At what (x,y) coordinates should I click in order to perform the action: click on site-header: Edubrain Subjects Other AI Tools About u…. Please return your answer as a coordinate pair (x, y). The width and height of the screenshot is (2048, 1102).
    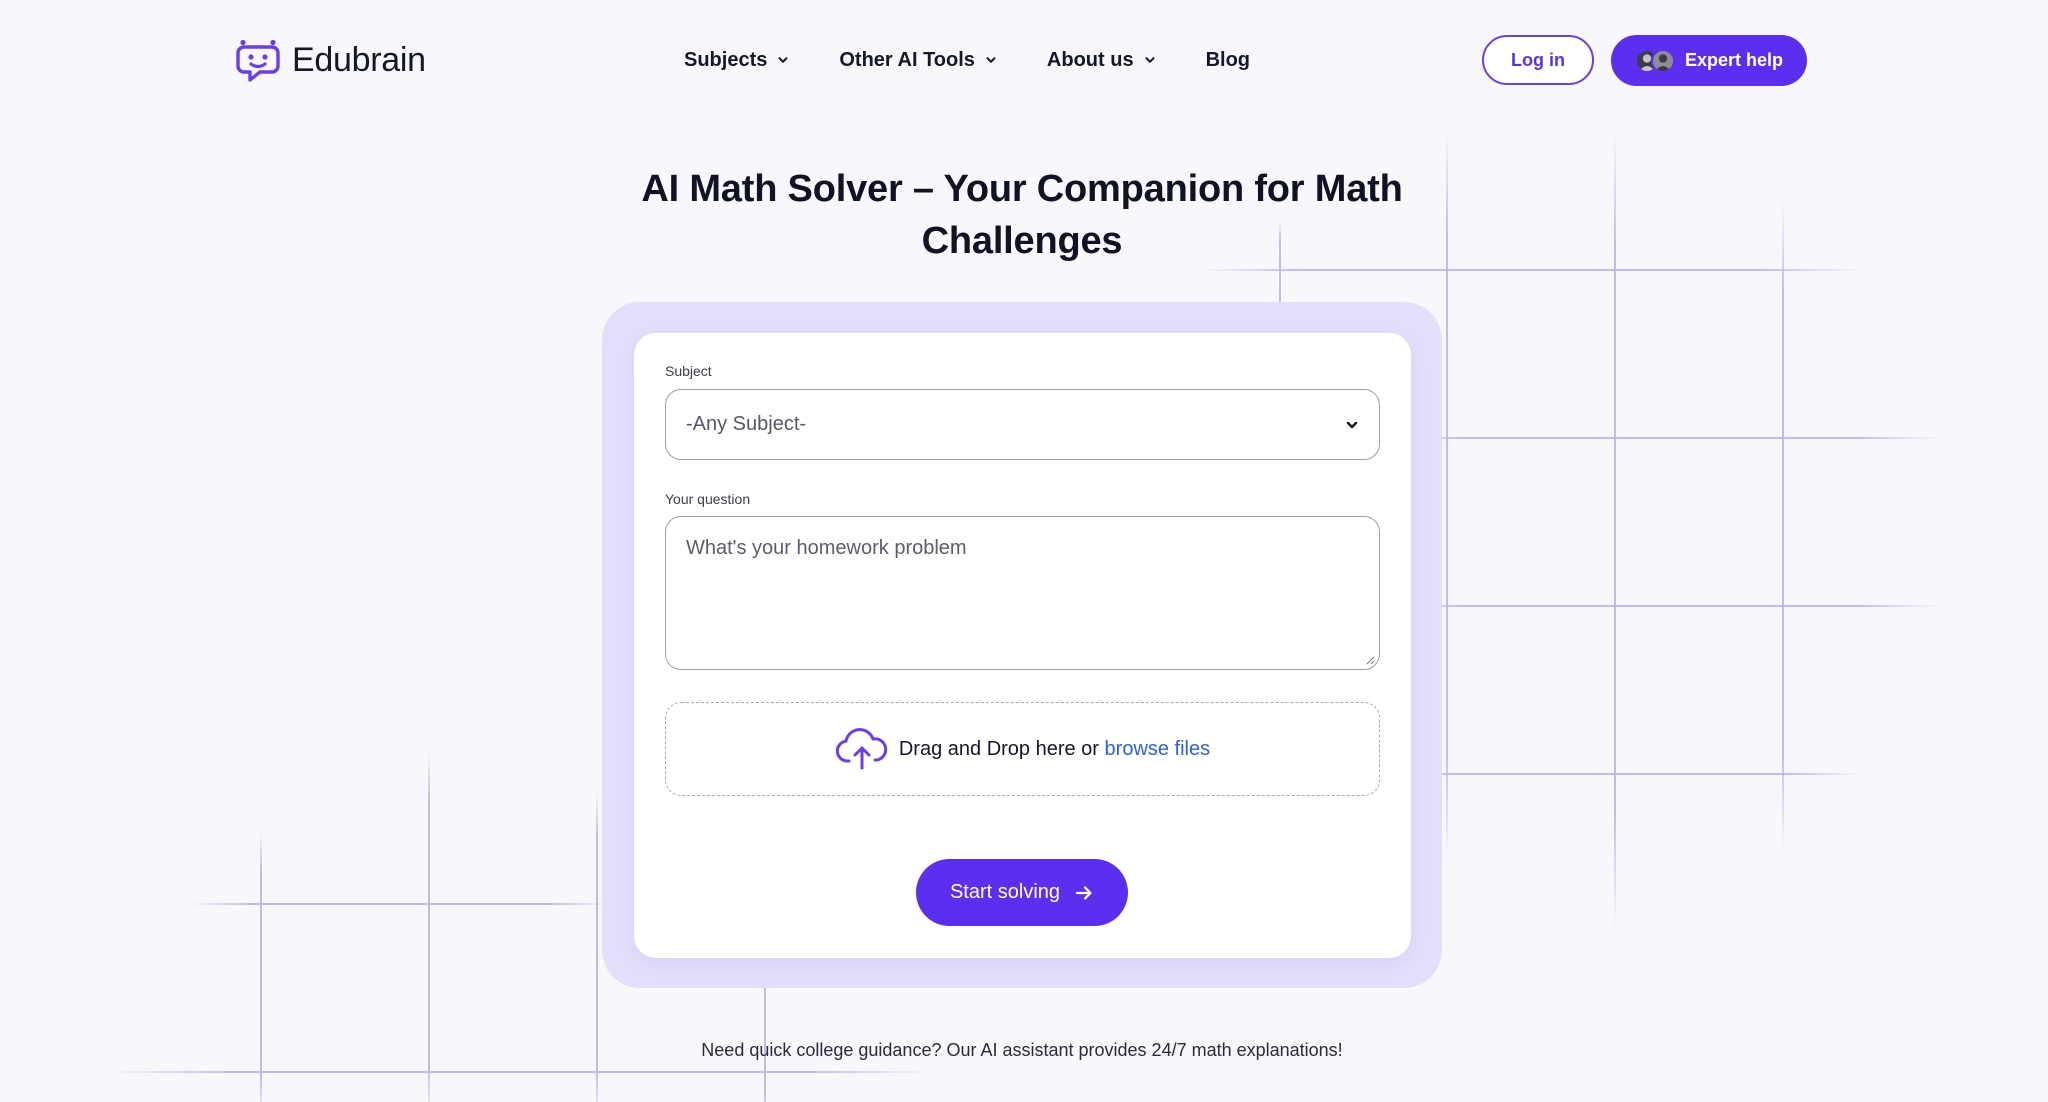
    Looking at the image, I should click on (1024, 60).